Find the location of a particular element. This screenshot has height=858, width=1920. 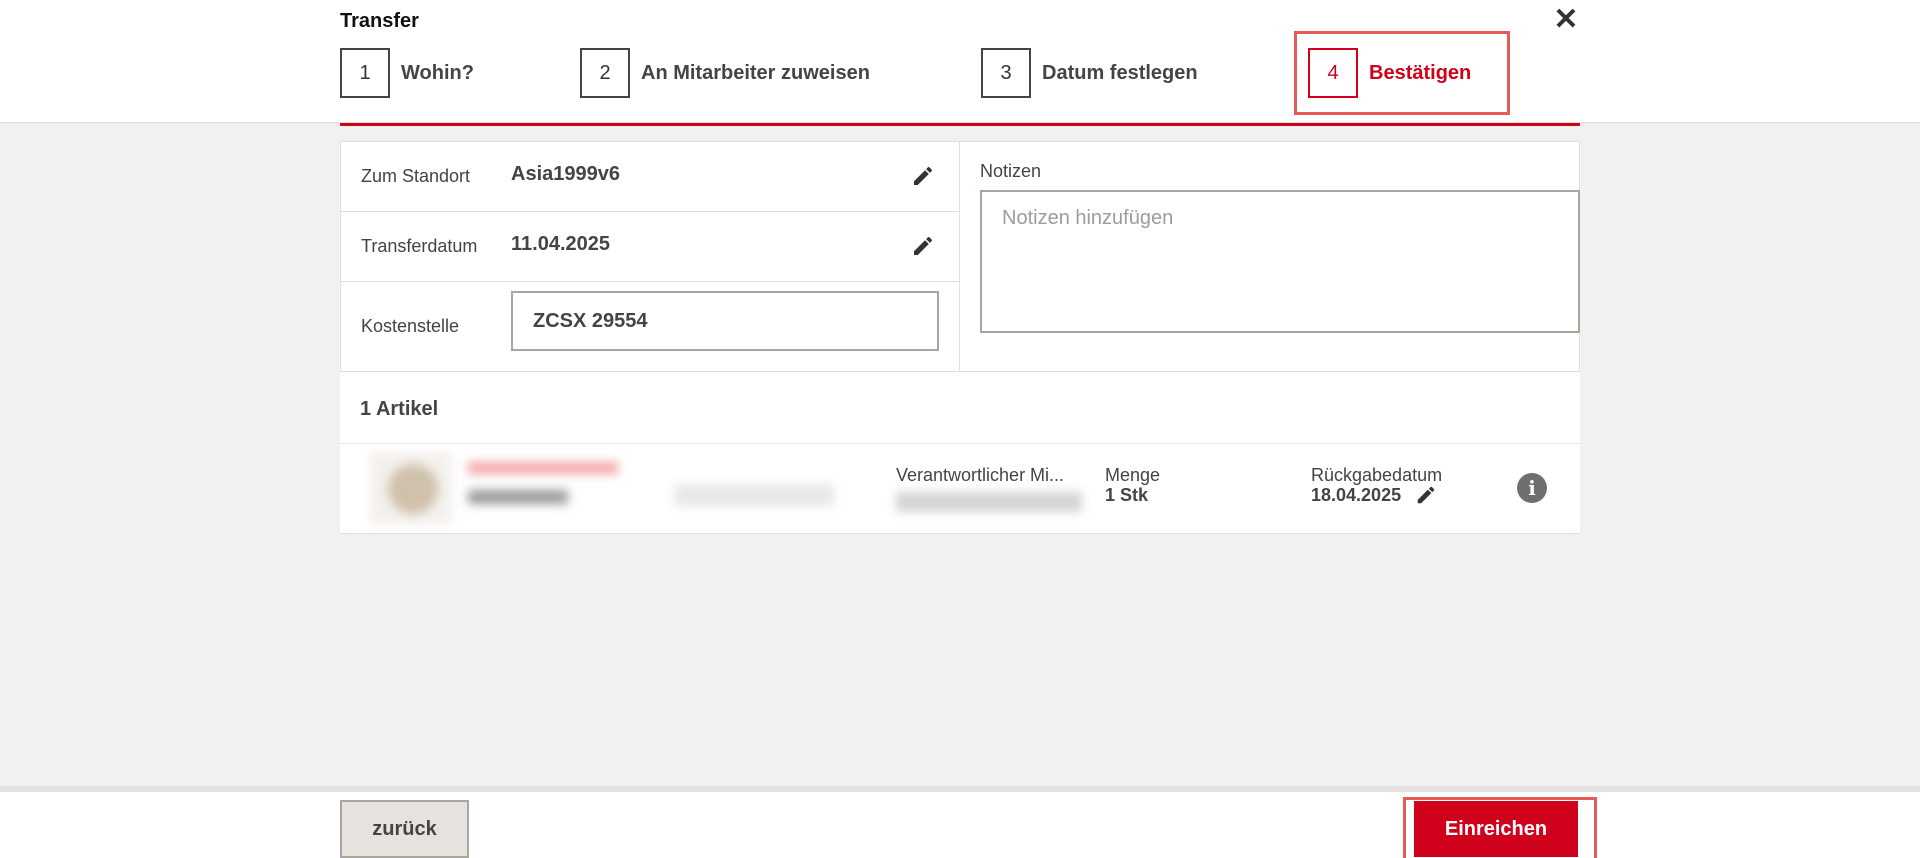

notes-label: Notizen is located at coordinates (1011, 171).